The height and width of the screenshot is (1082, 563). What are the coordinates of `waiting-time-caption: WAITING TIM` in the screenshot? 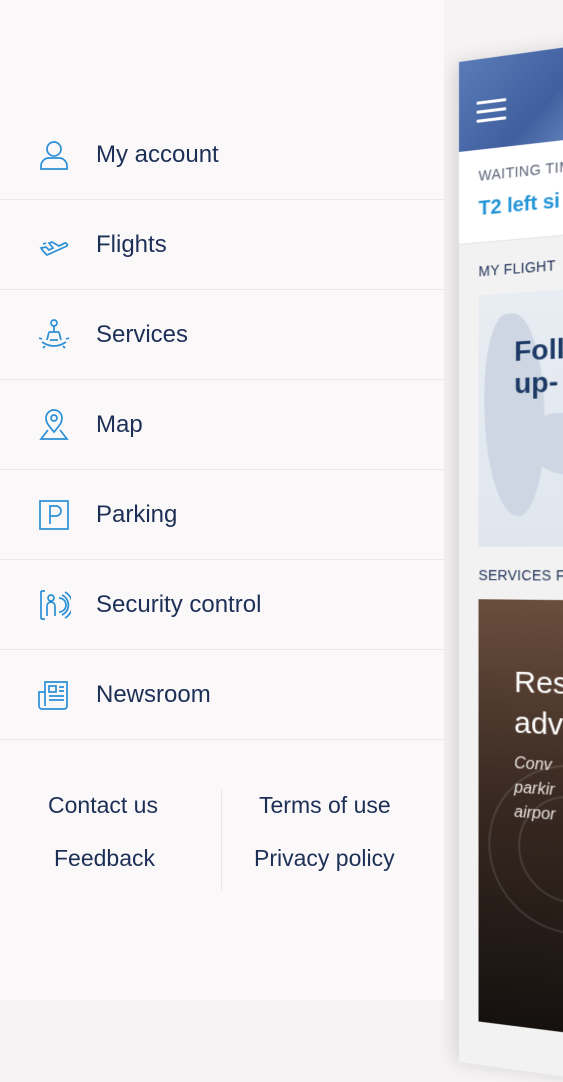 It's located at (520, 170).